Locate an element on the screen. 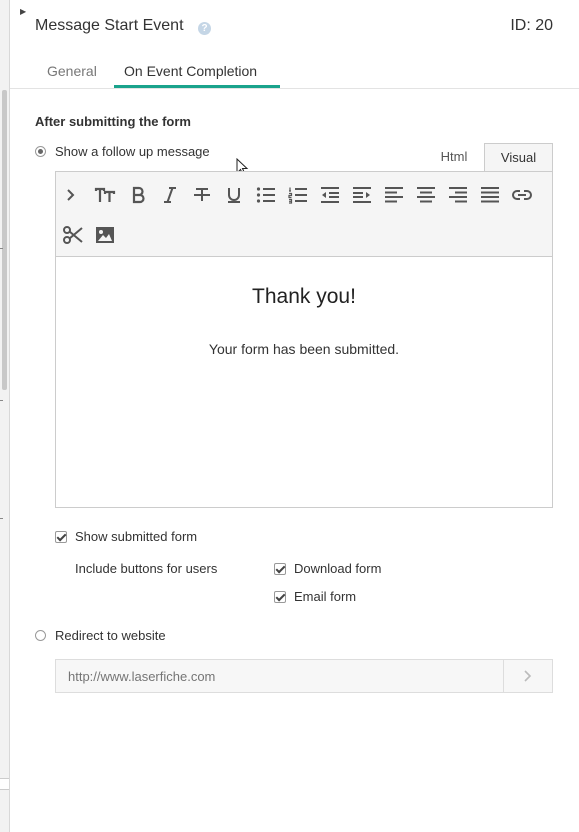  follow-up-radio is located at coordinates (40, 151).